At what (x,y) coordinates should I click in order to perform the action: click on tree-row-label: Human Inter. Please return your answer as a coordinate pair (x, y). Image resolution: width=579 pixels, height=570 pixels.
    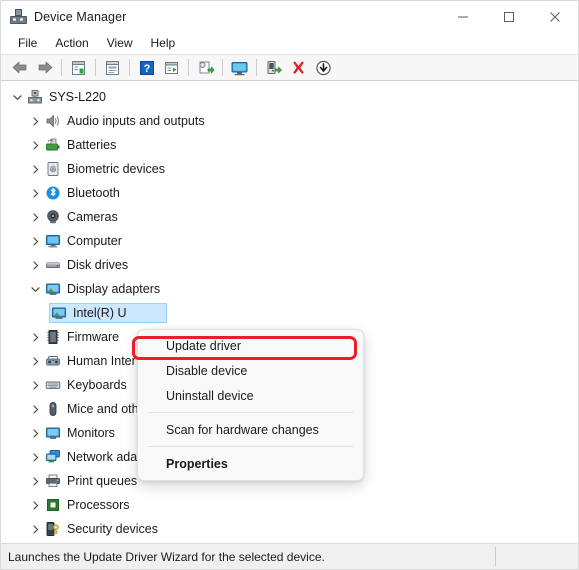
    Looking at the image, I should click on (101, 361).